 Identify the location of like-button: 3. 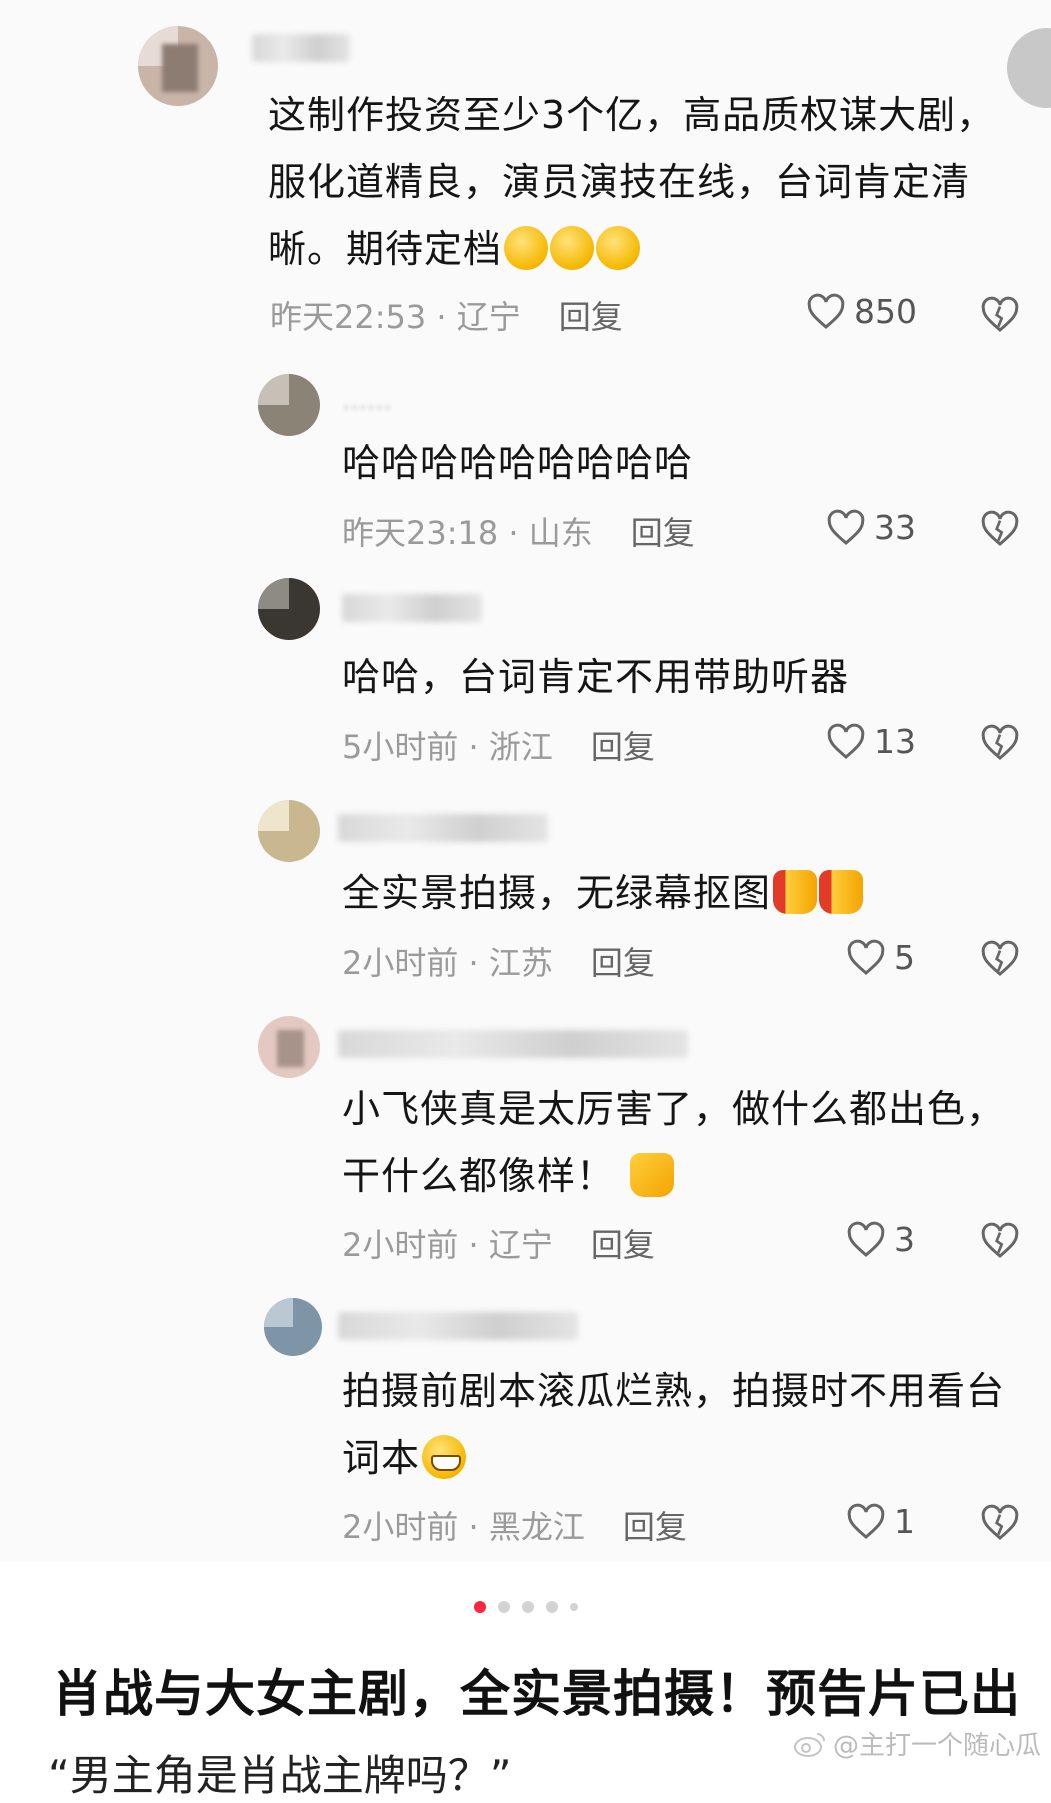
(880, 1239).